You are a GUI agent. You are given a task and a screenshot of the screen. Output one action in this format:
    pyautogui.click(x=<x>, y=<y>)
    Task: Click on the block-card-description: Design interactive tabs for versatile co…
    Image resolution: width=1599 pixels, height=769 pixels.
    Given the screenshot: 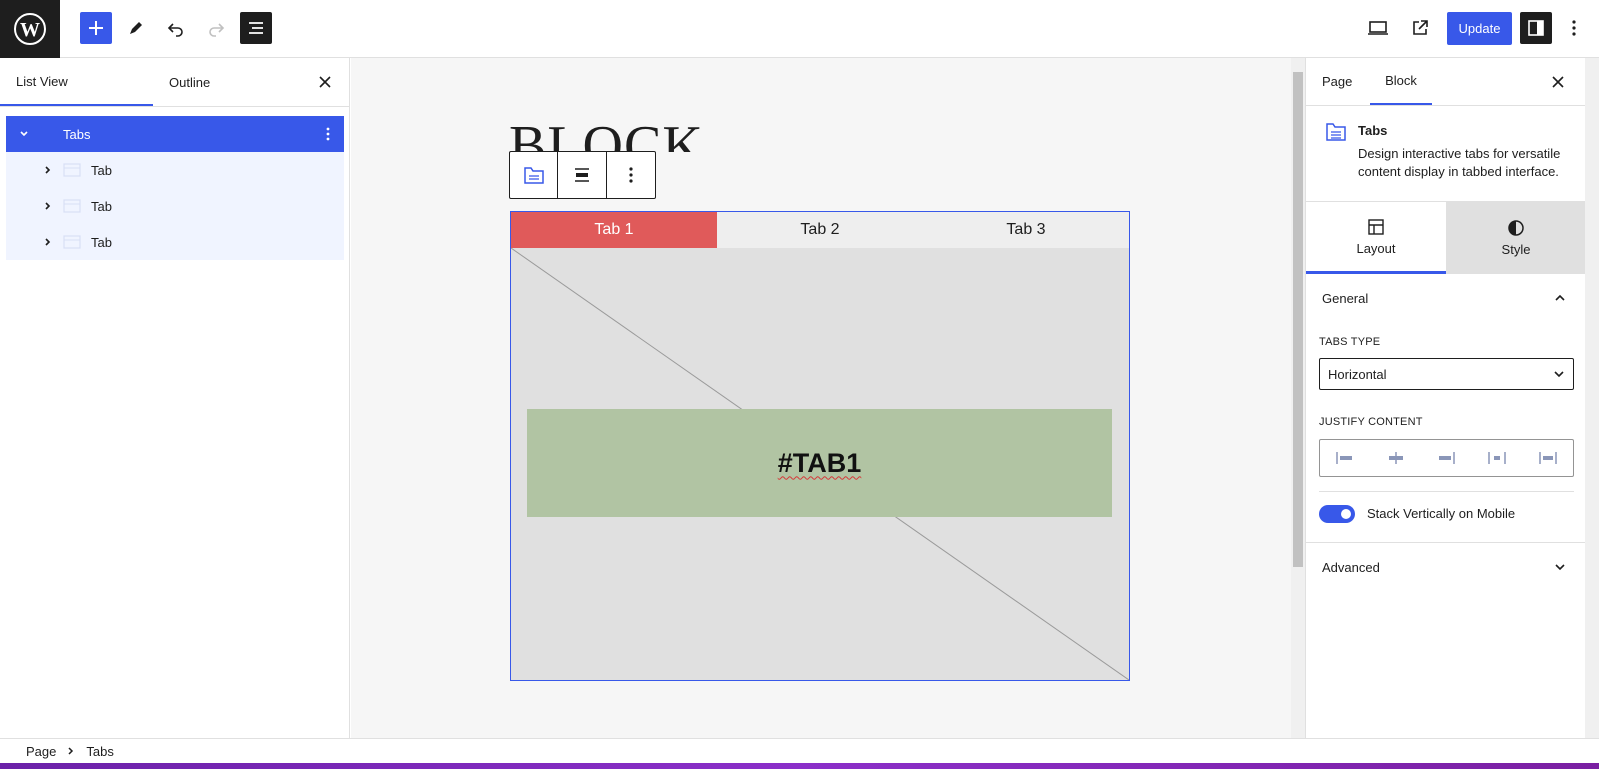 What is the action you would take?
    pyautogui.click(x=1459, y=162)
    